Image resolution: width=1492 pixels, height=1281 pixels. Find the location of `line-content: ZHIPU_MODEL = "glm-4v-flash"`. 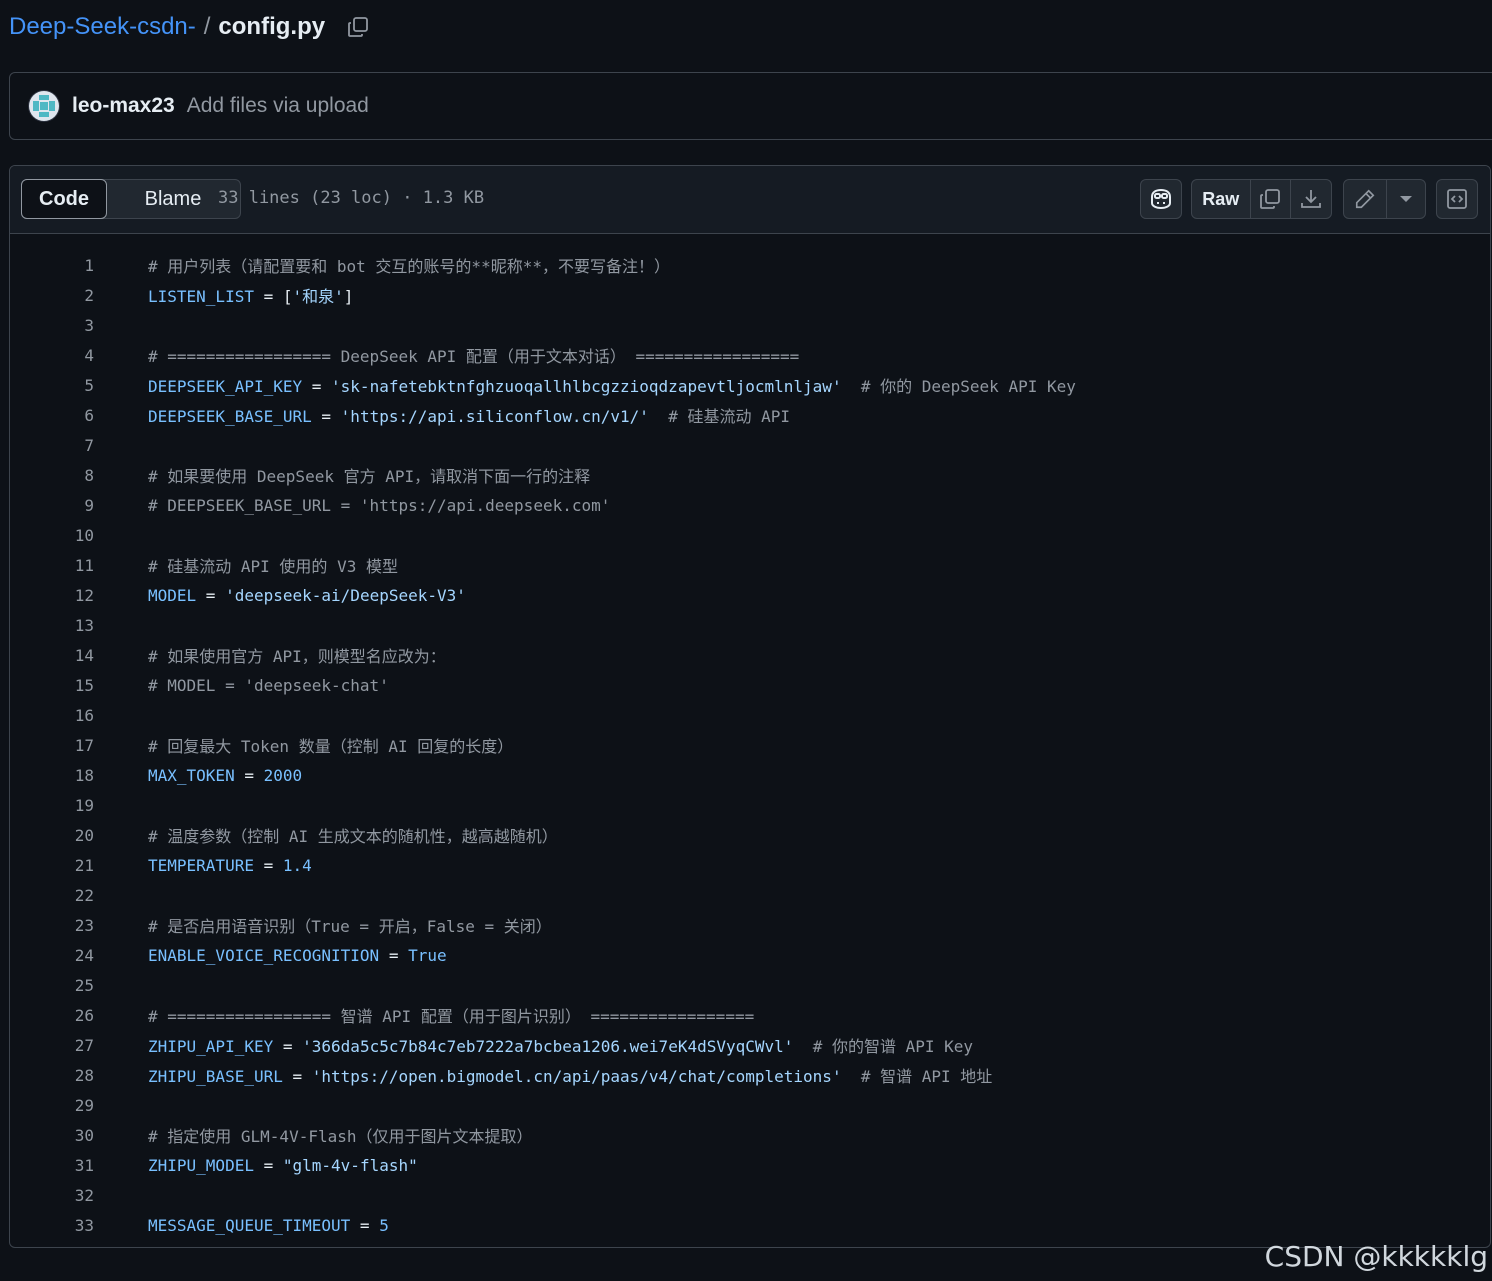

line-content: ZHIPU_MODEL = "glm-4v-flash" is located at coordinates (283, 1165).